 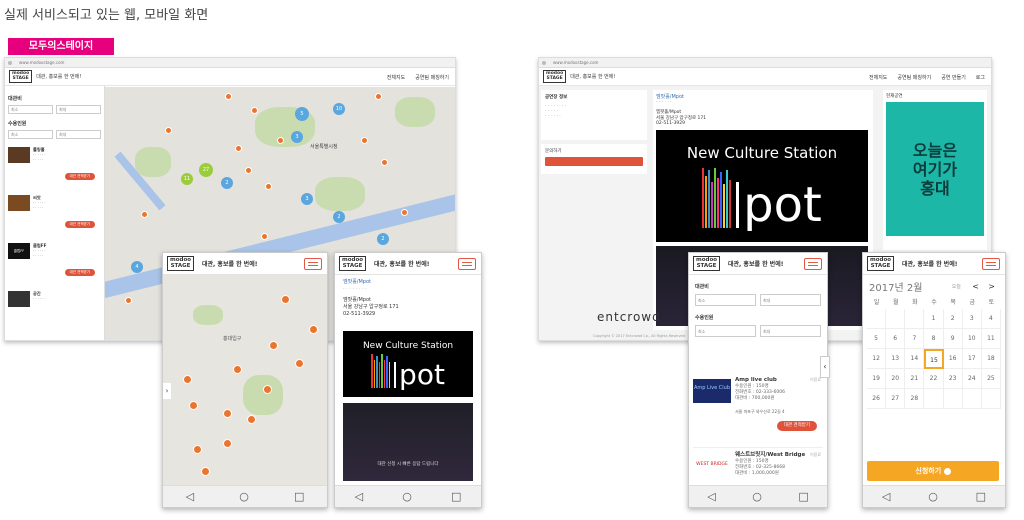 What do you see at coordinates (972, 379) in the screenshot?
I see `calendar-day: 24` at bounding box center [972, 379].